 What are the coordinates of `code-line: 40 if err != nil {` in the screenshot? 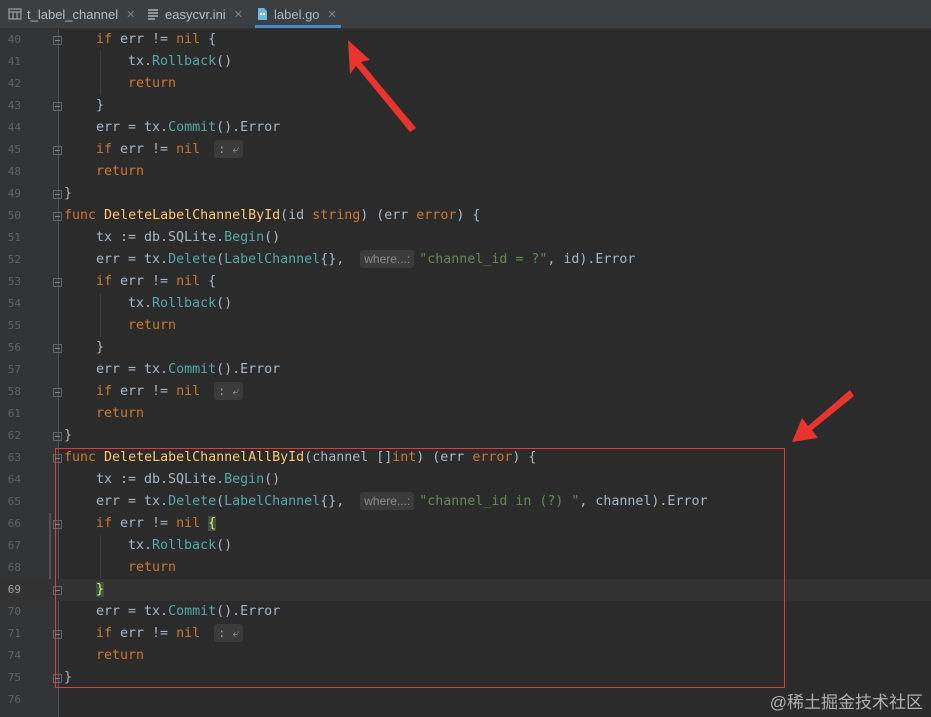 It's located at (465, 40).